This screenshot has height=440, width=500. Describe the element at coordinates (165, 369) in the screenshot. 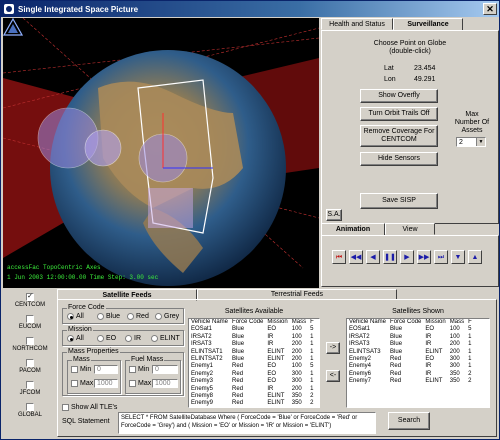

I see `fuel-min-input: 0` at that location.